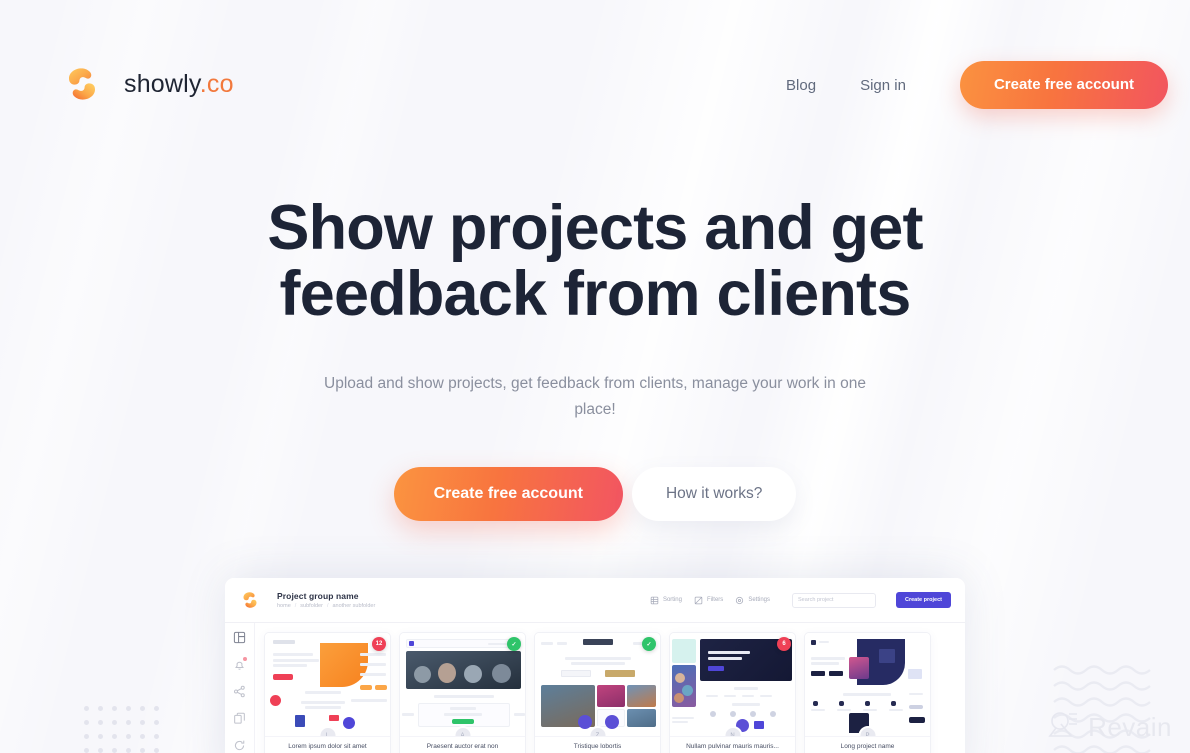  I want to click on project-thumbnail: ✓ A, so click(462, 685).